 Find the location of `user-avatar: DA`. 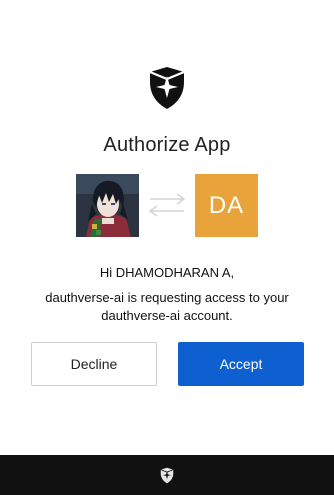

user-avatar: DA is located at coordinates (226, 205).